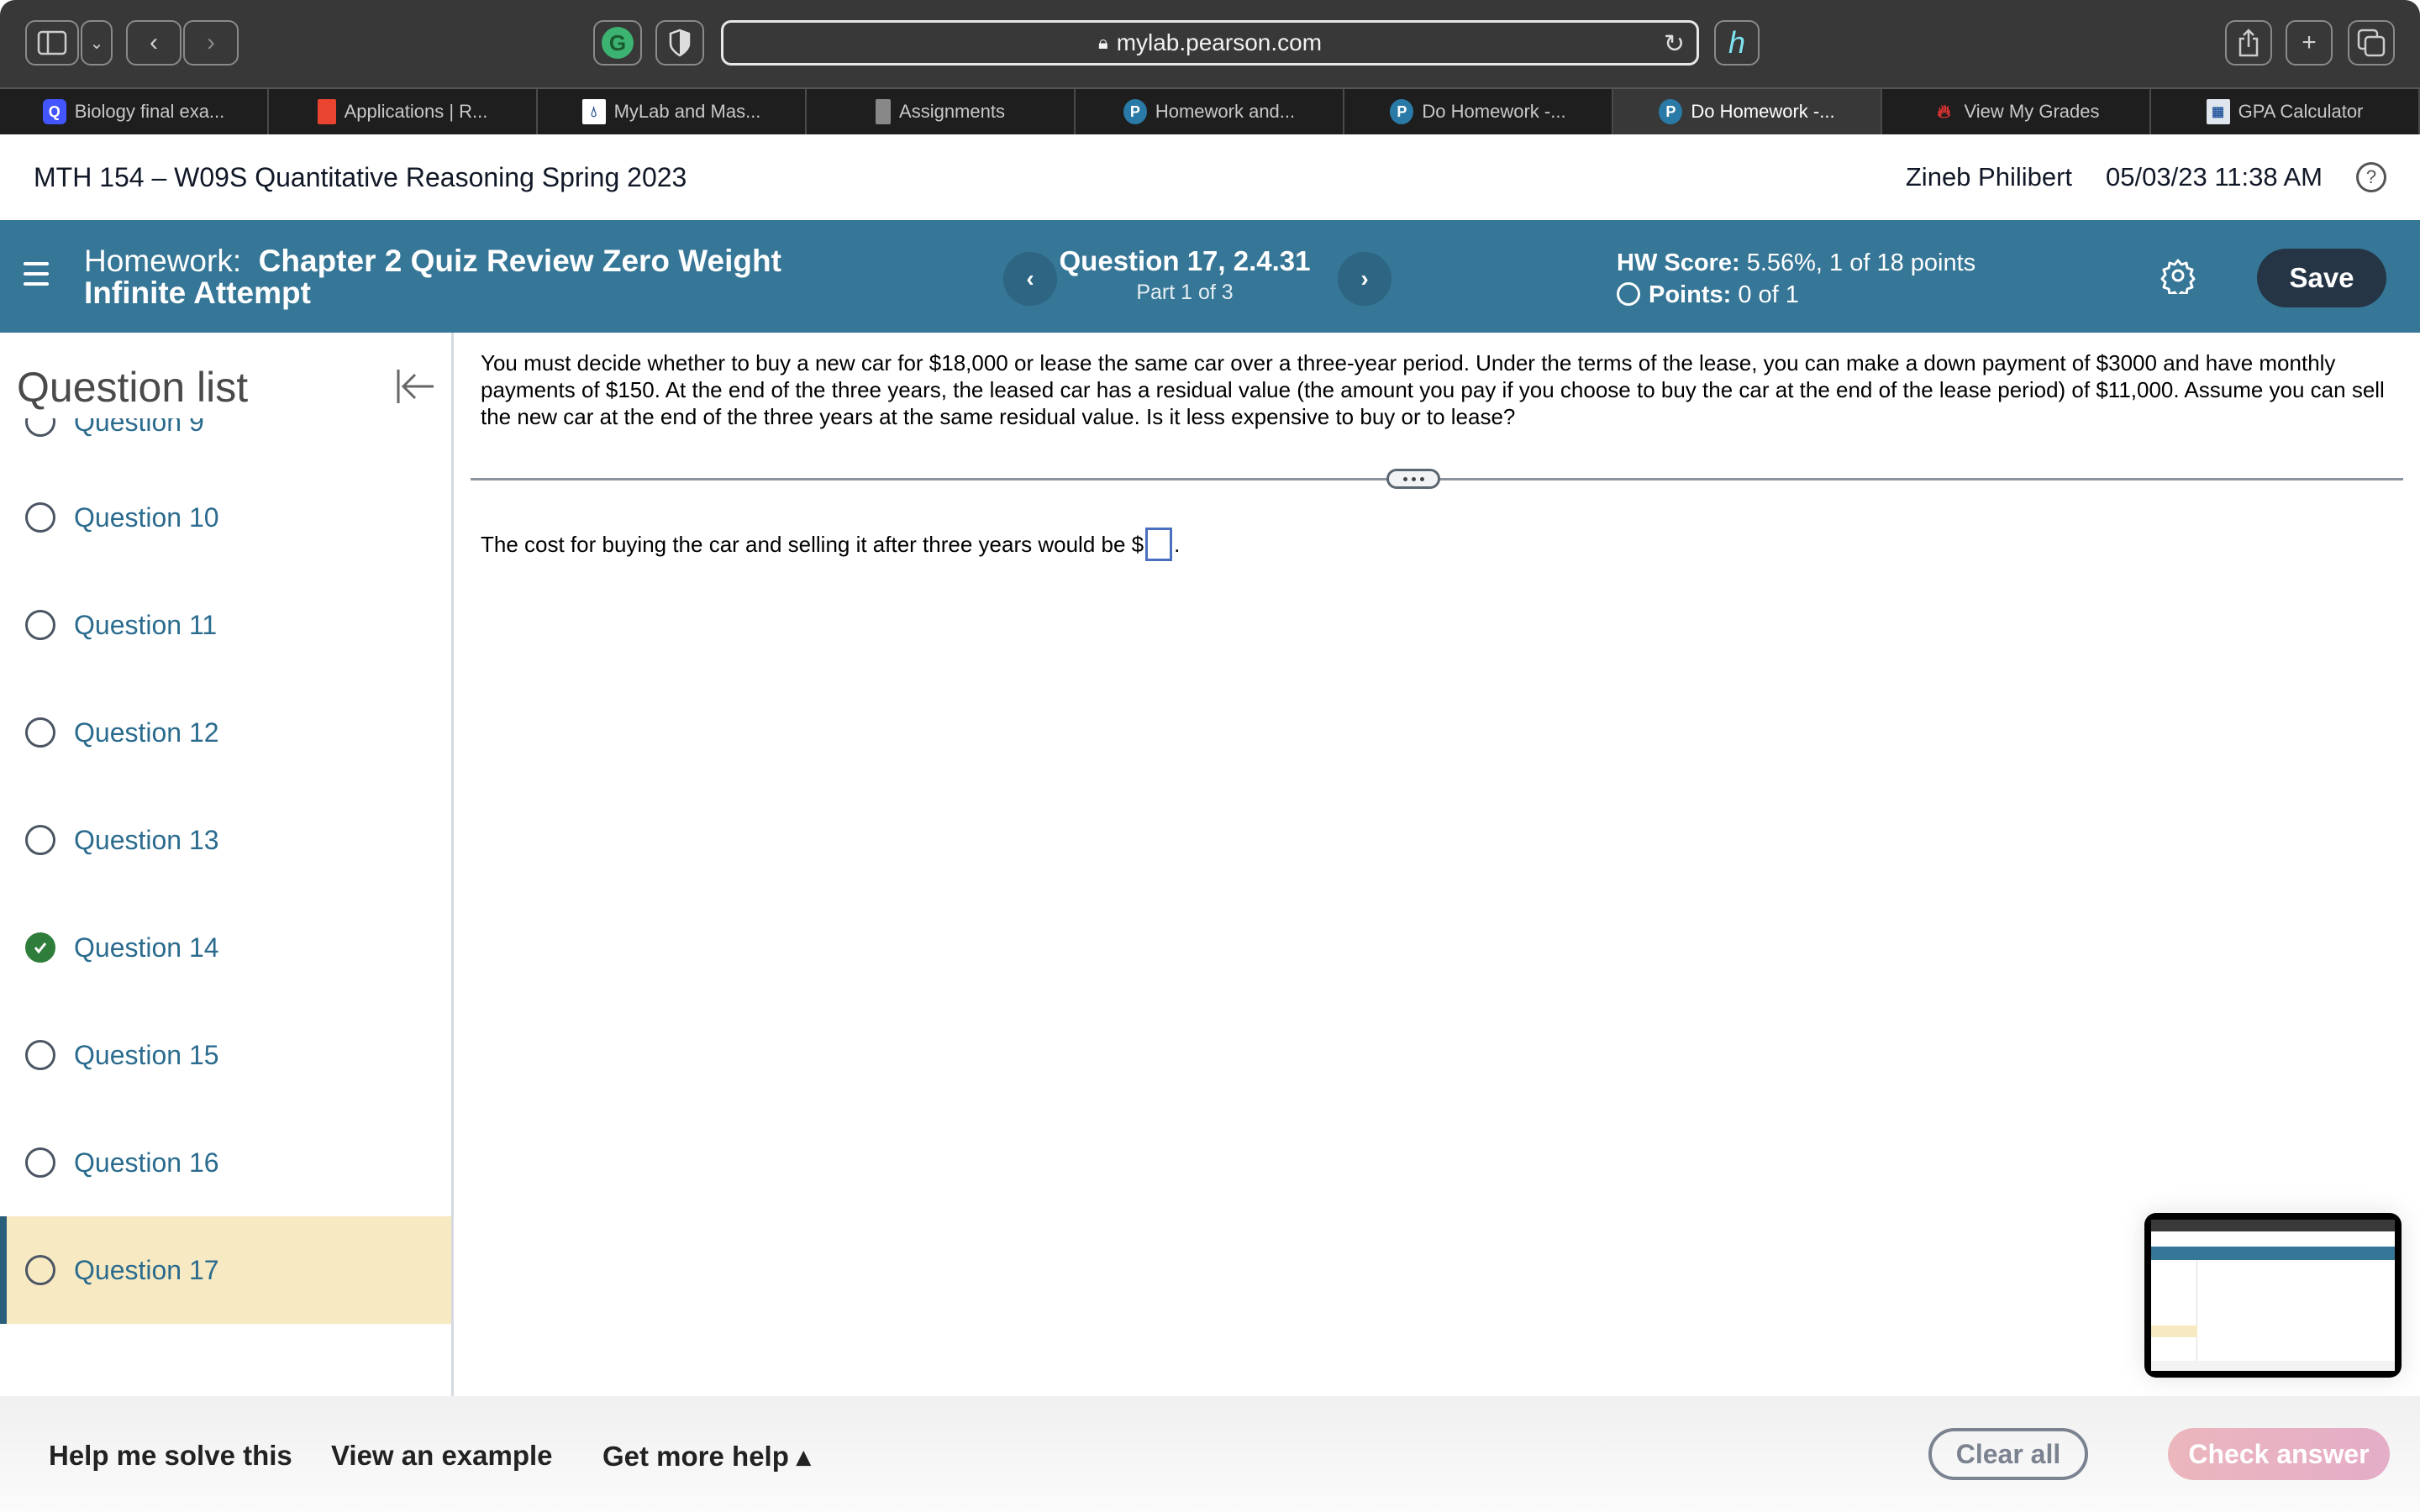 This screenshot has height=1512, width=2420. What do you see at coordinates (225, 1162) in the screenshot?
I see `question-list-item: Question 16` at bounding box center [225, 1162].